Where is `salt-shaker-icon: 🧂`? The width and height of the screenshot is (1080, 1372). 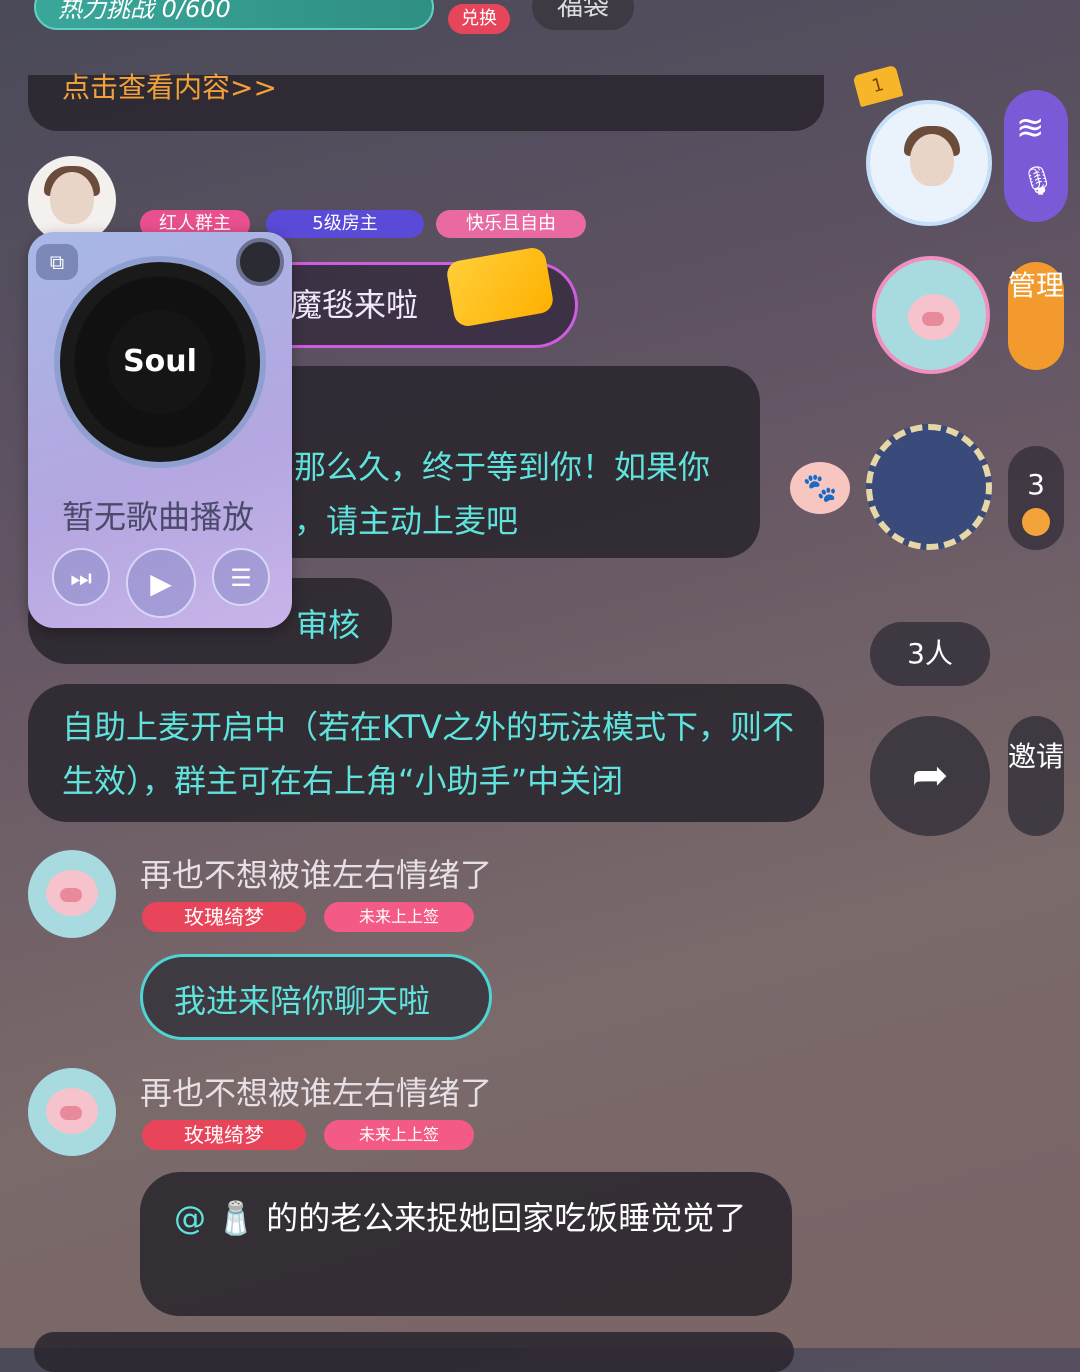 salt-shaker-icon: 🧂 is located at coordinates (236, 1218).